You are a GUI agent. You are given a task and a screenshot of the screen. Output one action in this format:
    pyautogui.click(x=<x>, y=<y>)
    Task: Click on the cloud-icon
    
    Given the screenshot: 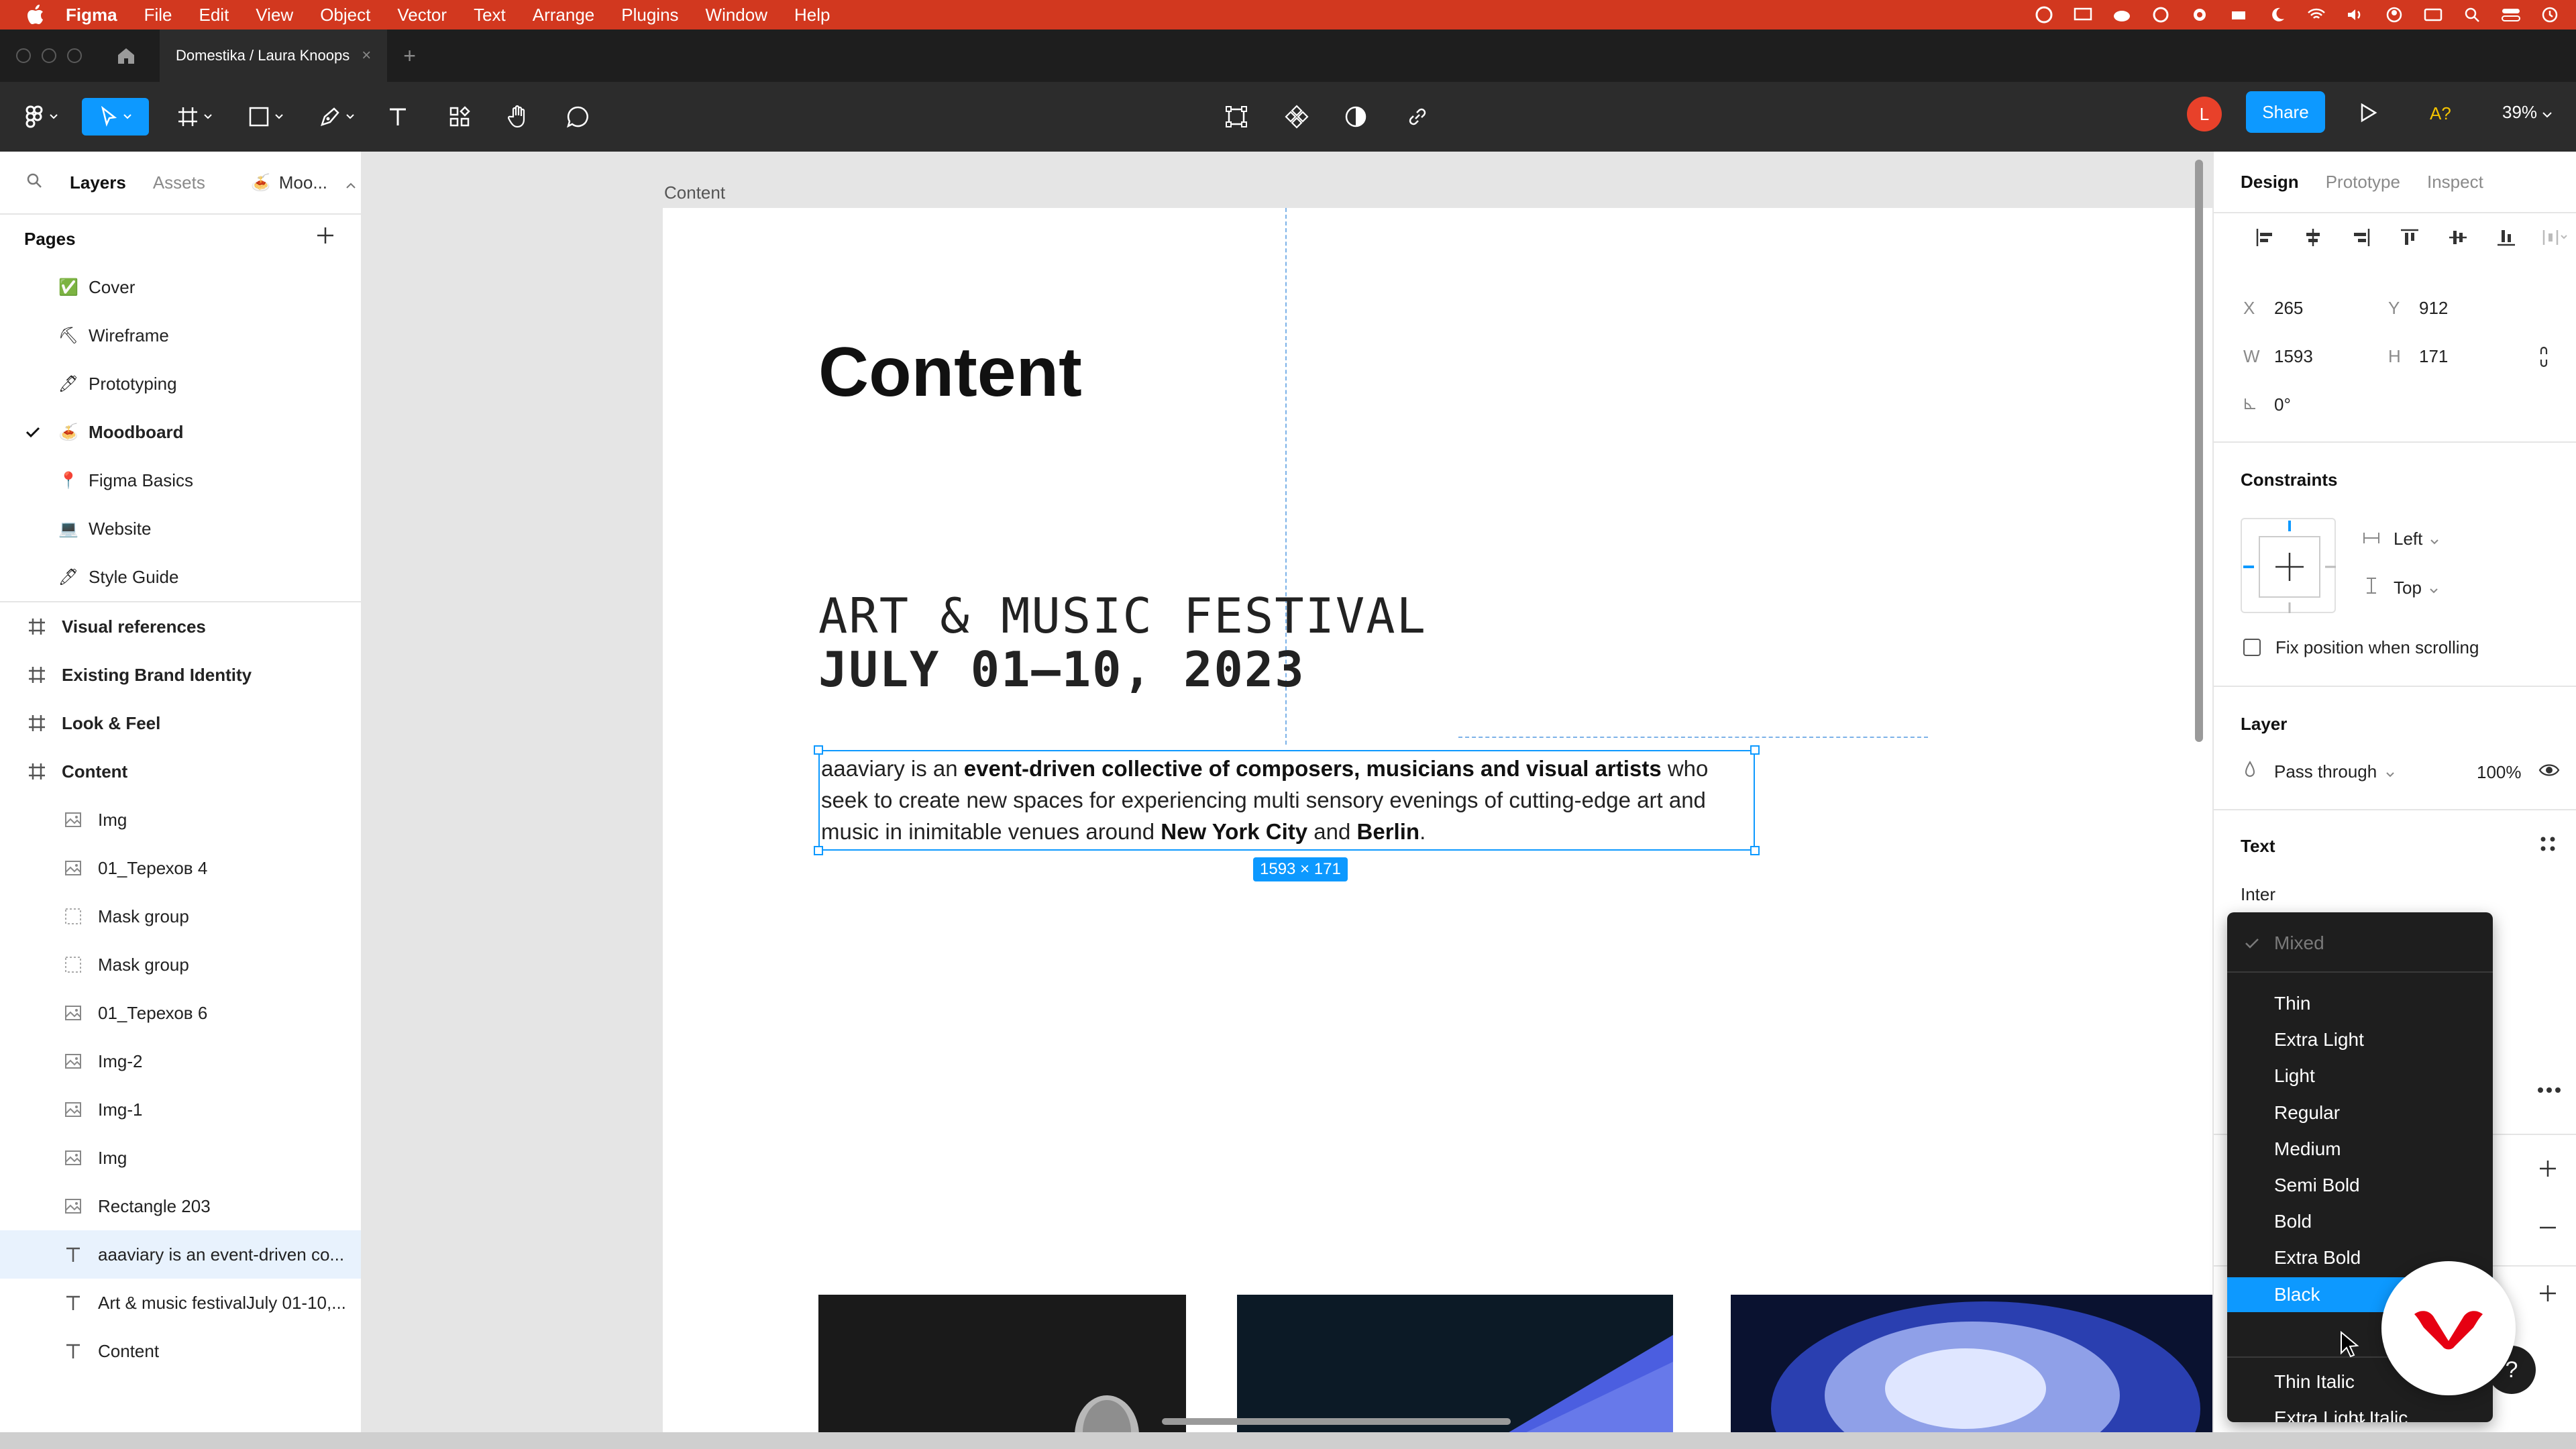 What is the action you would take?
    pyautogui.click(x=2122, y=15)
    